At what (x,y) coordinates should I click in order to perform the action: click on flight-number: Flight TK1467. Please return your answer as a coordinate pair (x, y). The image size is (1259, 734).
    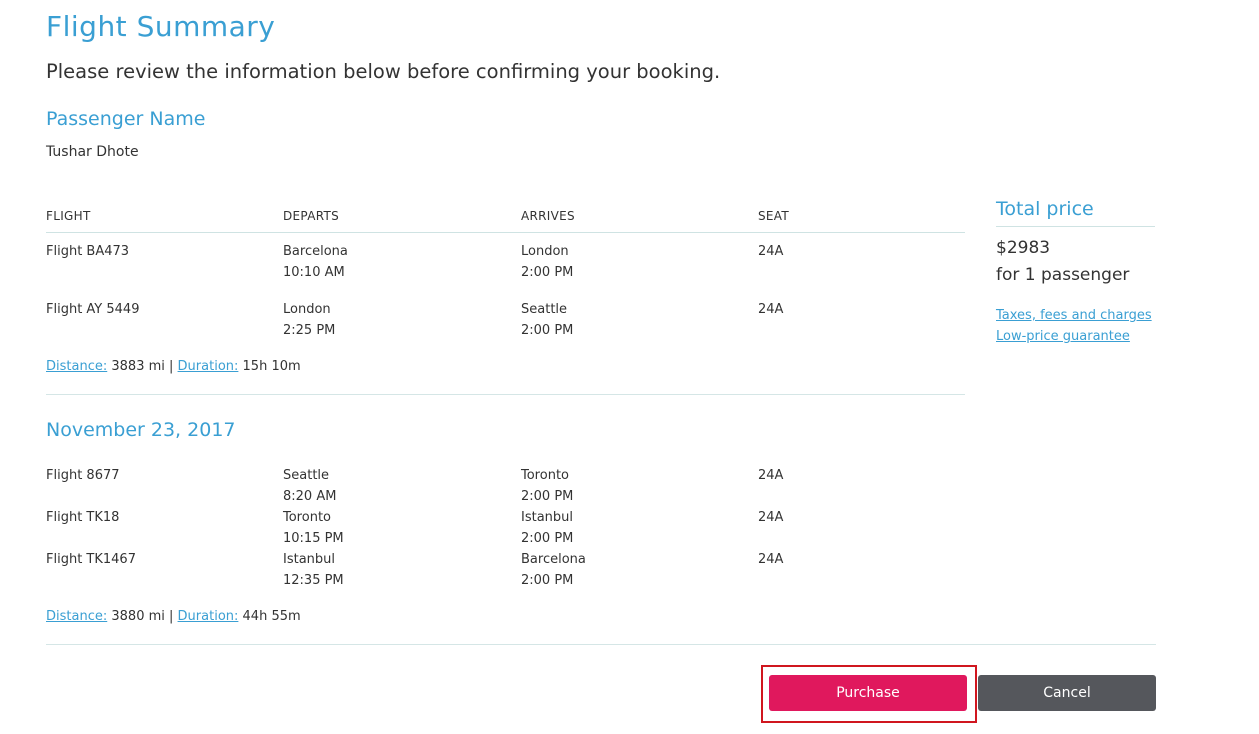
    Looking at the image, I should click on (91, 559).